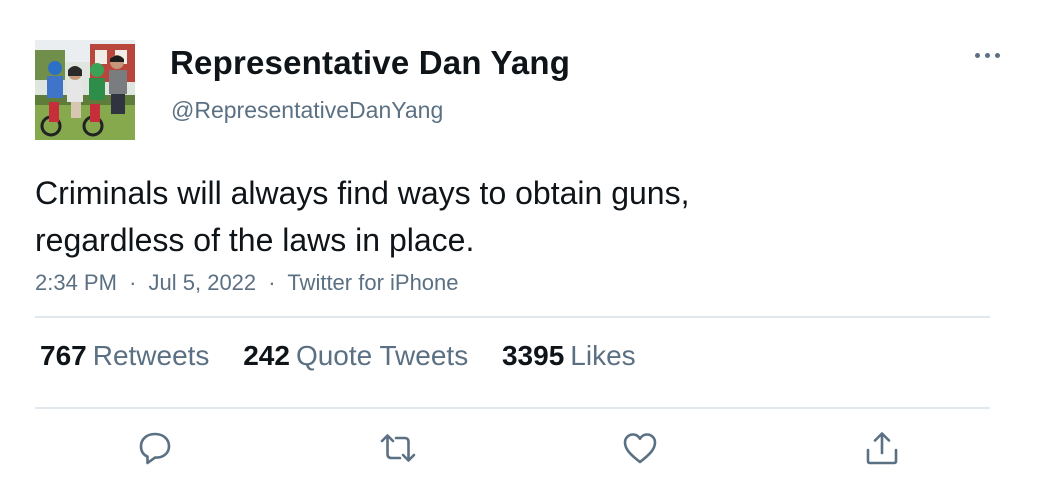 Image resolution: width=1050 pixels, height=480 pixels. Describe the element at coordinates (988, 56) in the screenshot. I see `more-options-icon` at that location.